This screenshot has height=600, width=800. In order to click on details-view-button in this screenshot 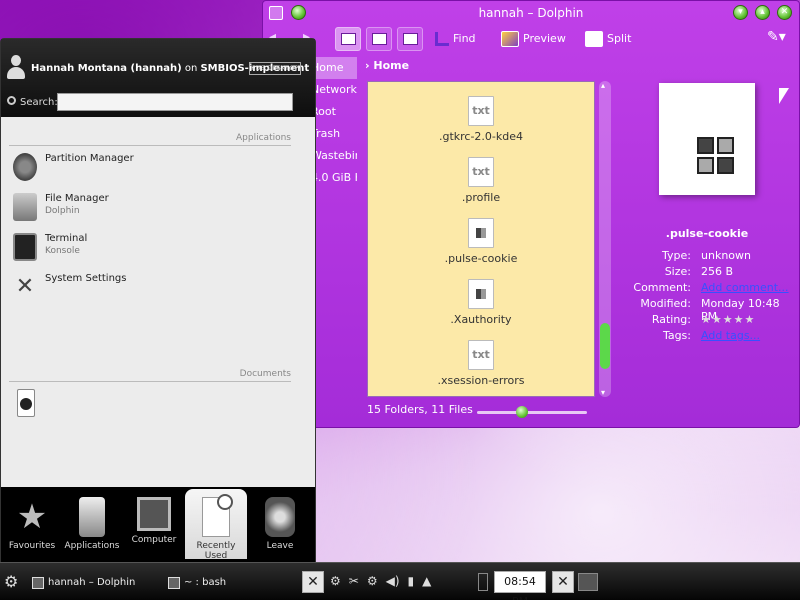, I will do `click(379, 39)`.